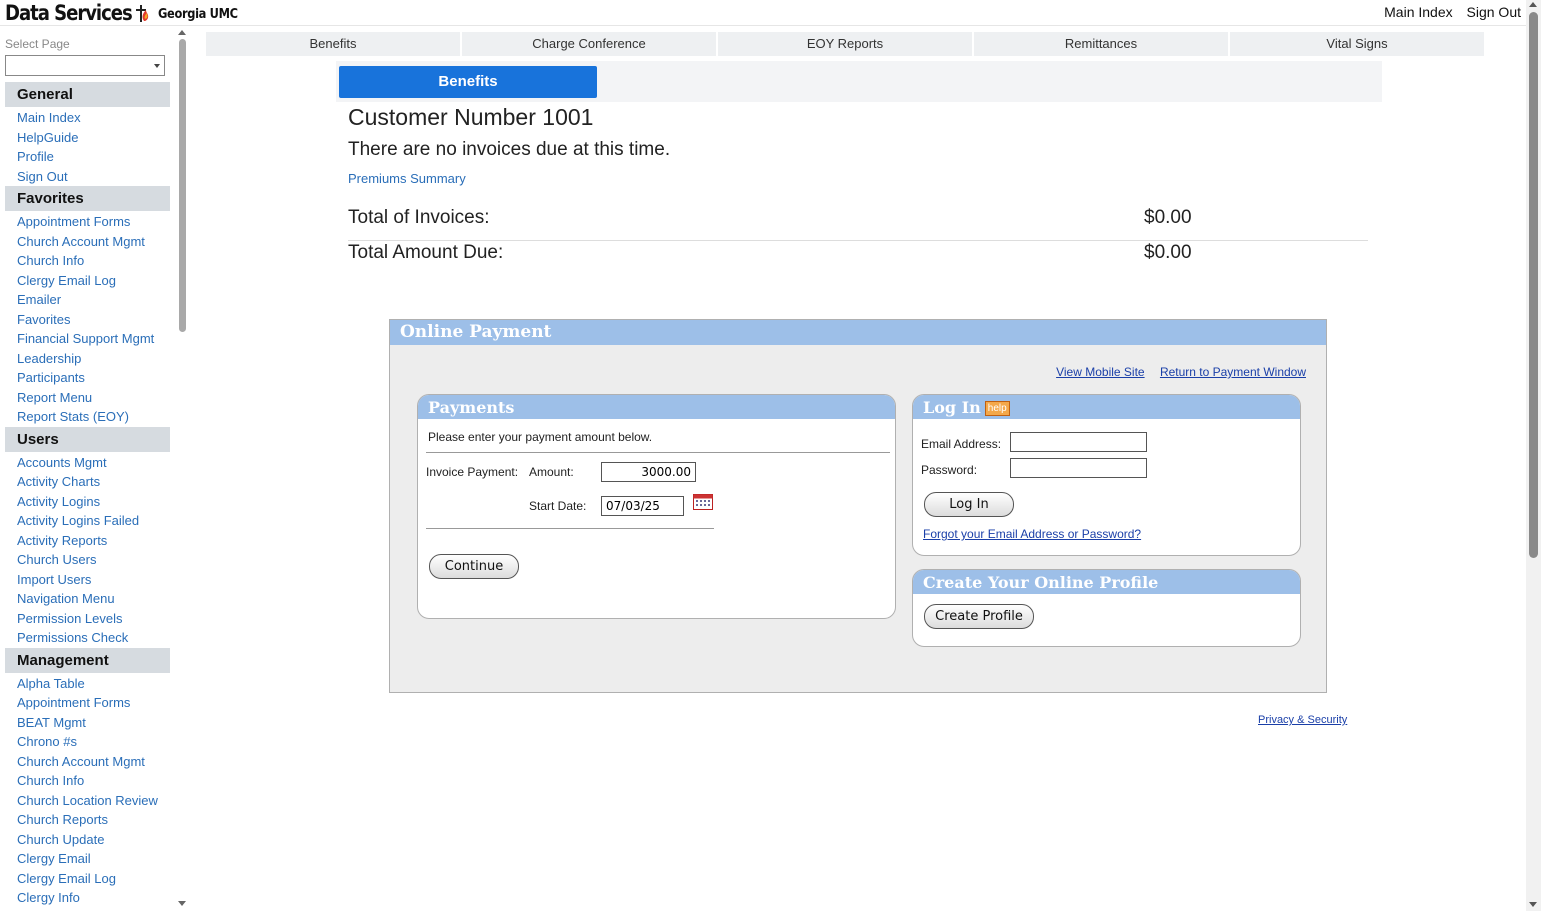 Image resolution: width=1541 pixels, height=911 pixels. I want to click on amount-input, so click(648, 472).